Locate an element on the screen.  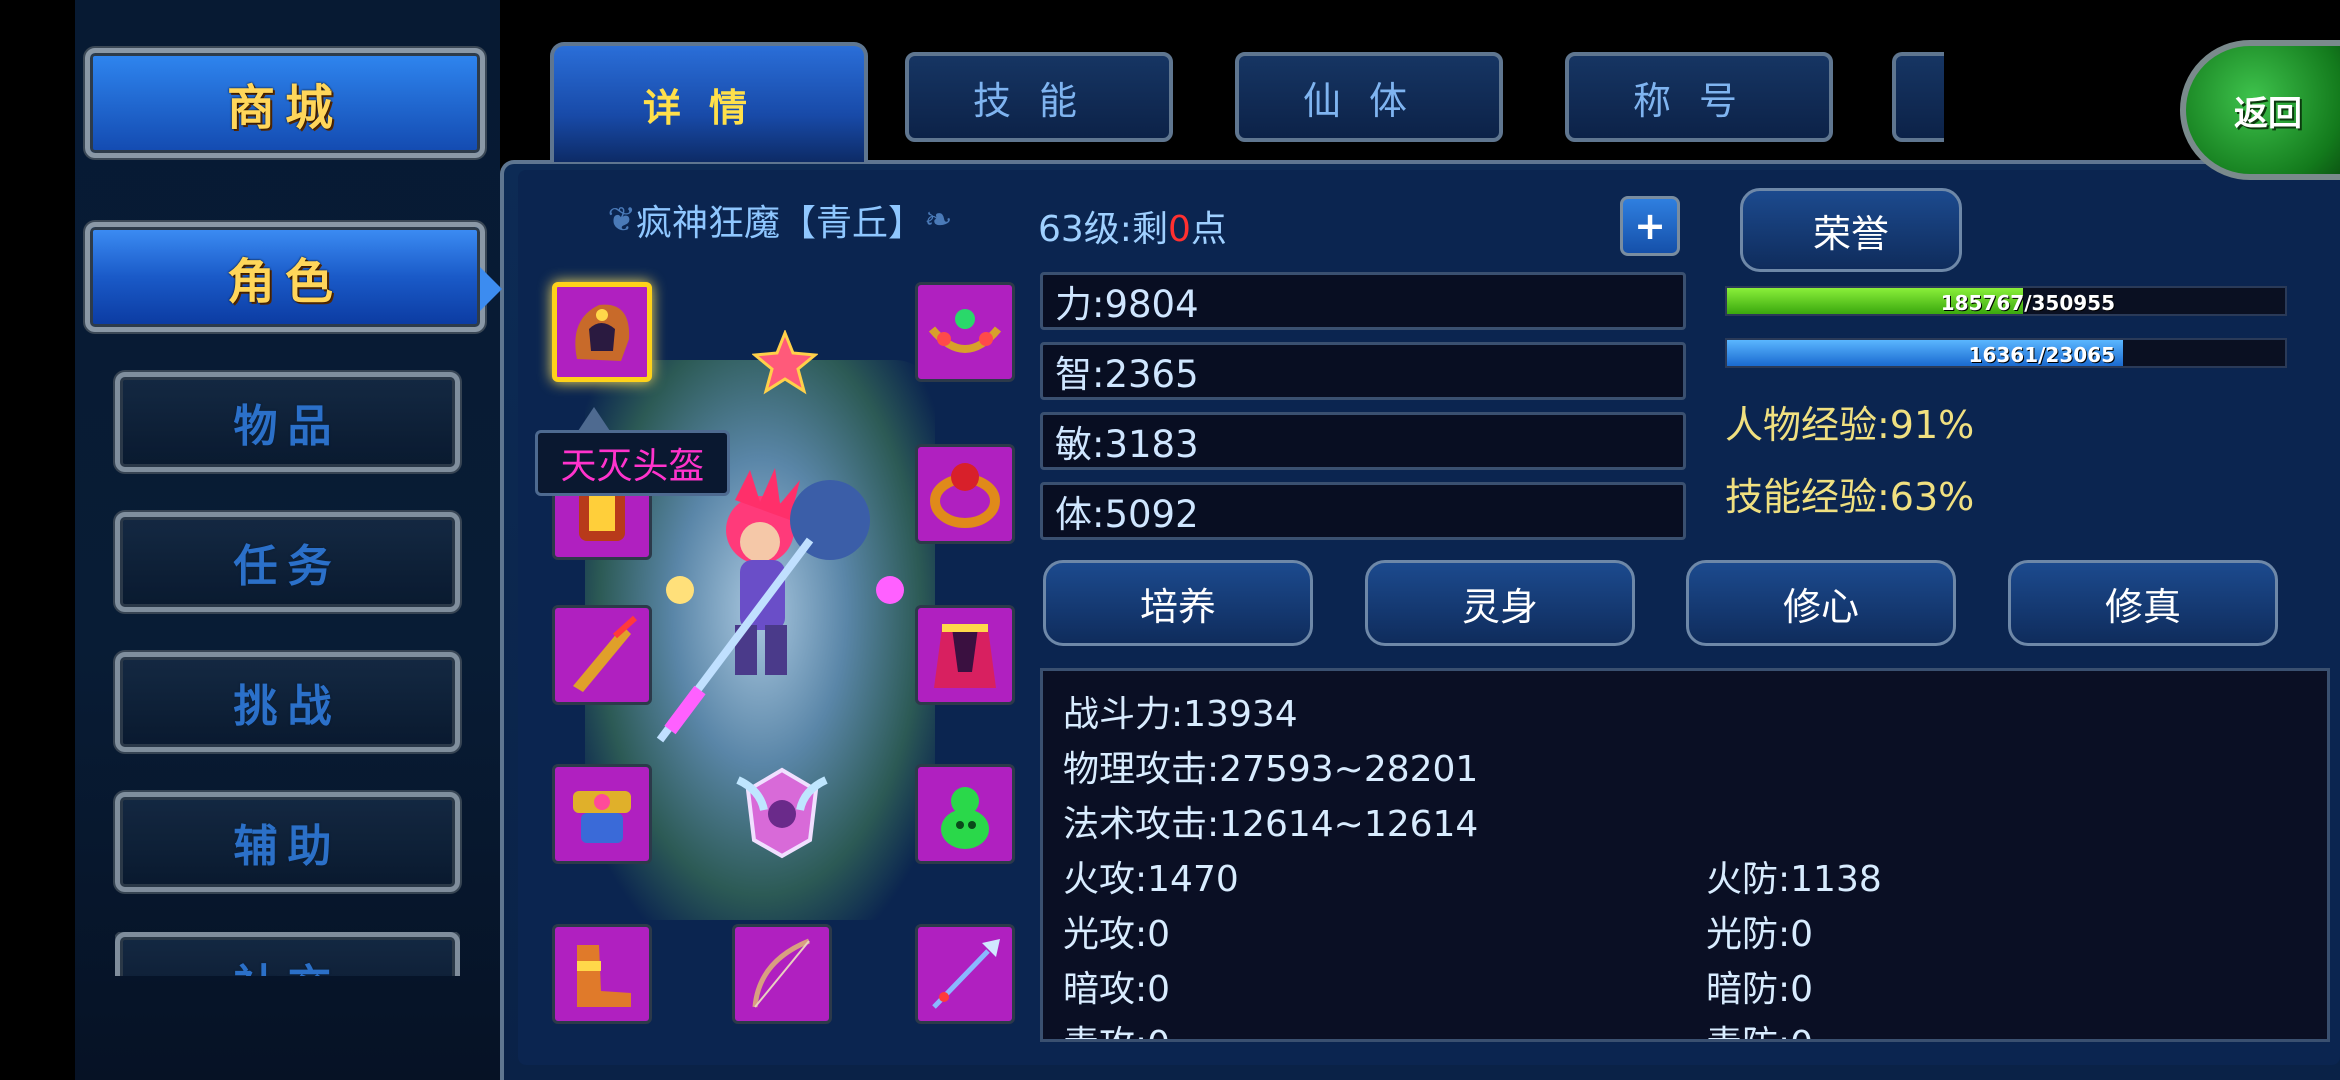
strength-stat: 力:9804 is located at coordinates (1363, 301).